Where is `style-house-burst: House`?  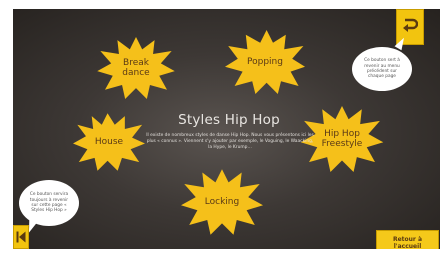
style-house-burst: House is located at coordinates (109, 142).